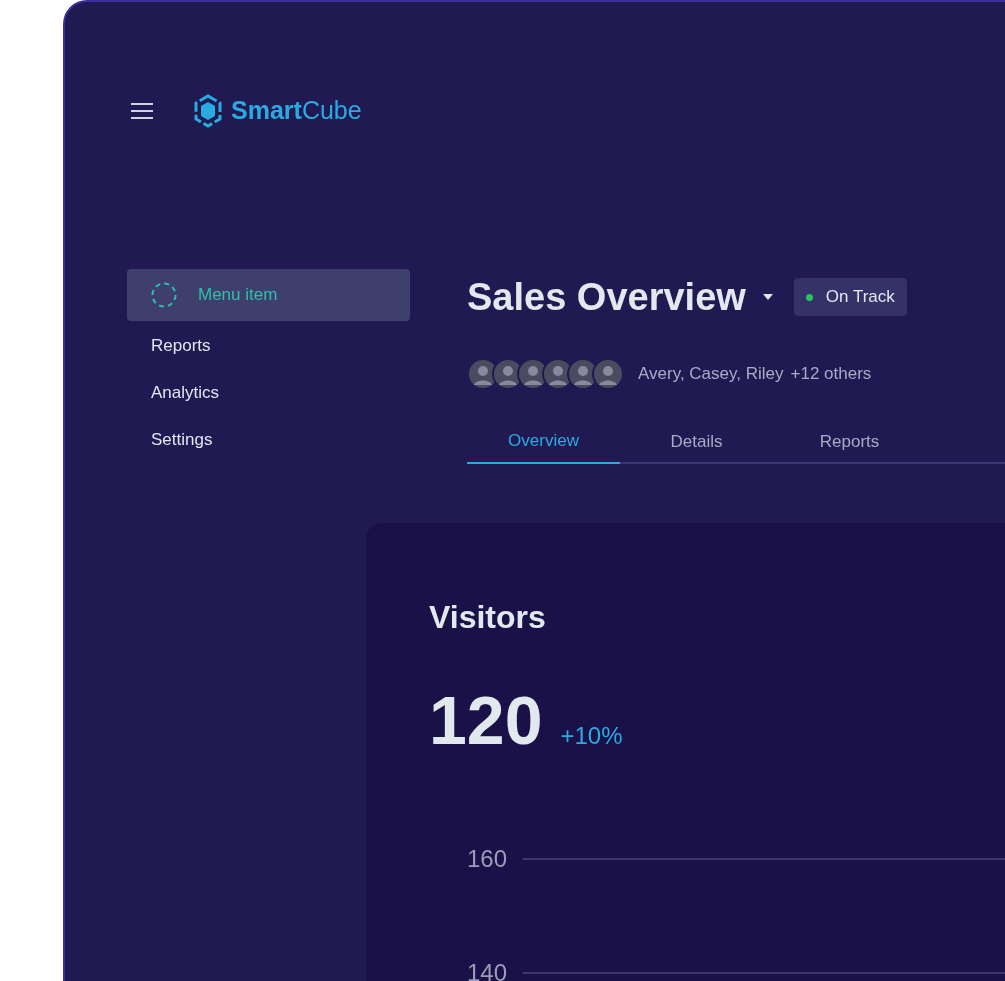  Describe the element at coordinates (486, 720) in the screenshot. I see `visitors-value: 120` at that location.